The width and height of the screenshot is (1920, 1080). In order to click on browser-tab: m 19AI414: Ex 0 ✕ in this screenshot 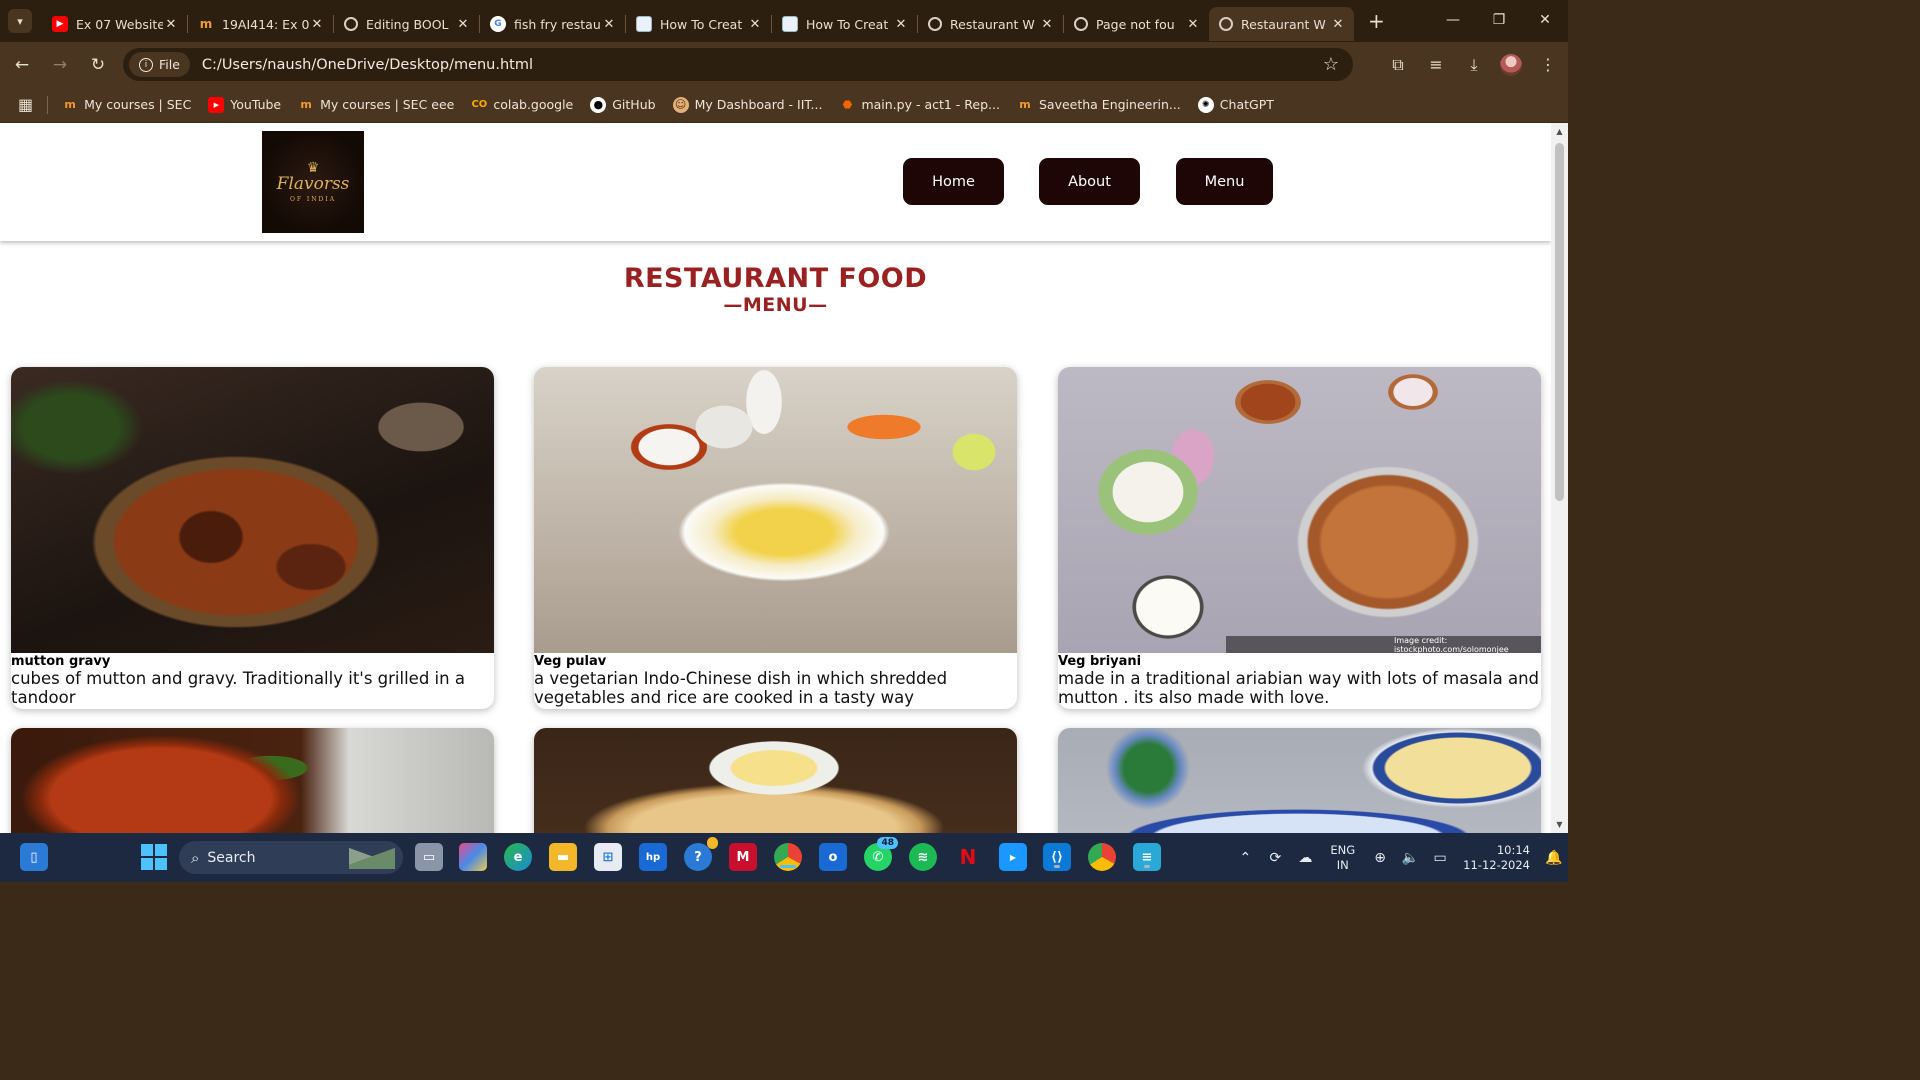, I will do `click(260, 24)`.